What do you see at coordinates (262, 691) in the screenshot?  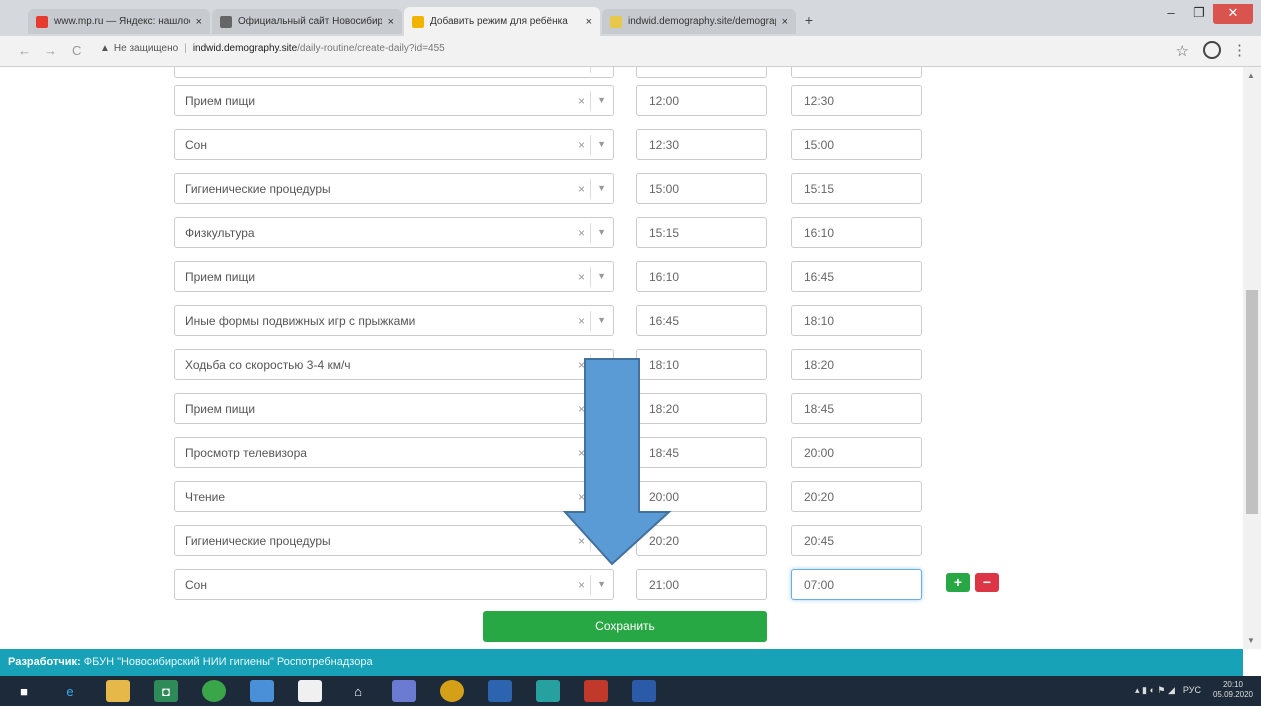 I see `monitor-icon` at bounding box center [262, 691].